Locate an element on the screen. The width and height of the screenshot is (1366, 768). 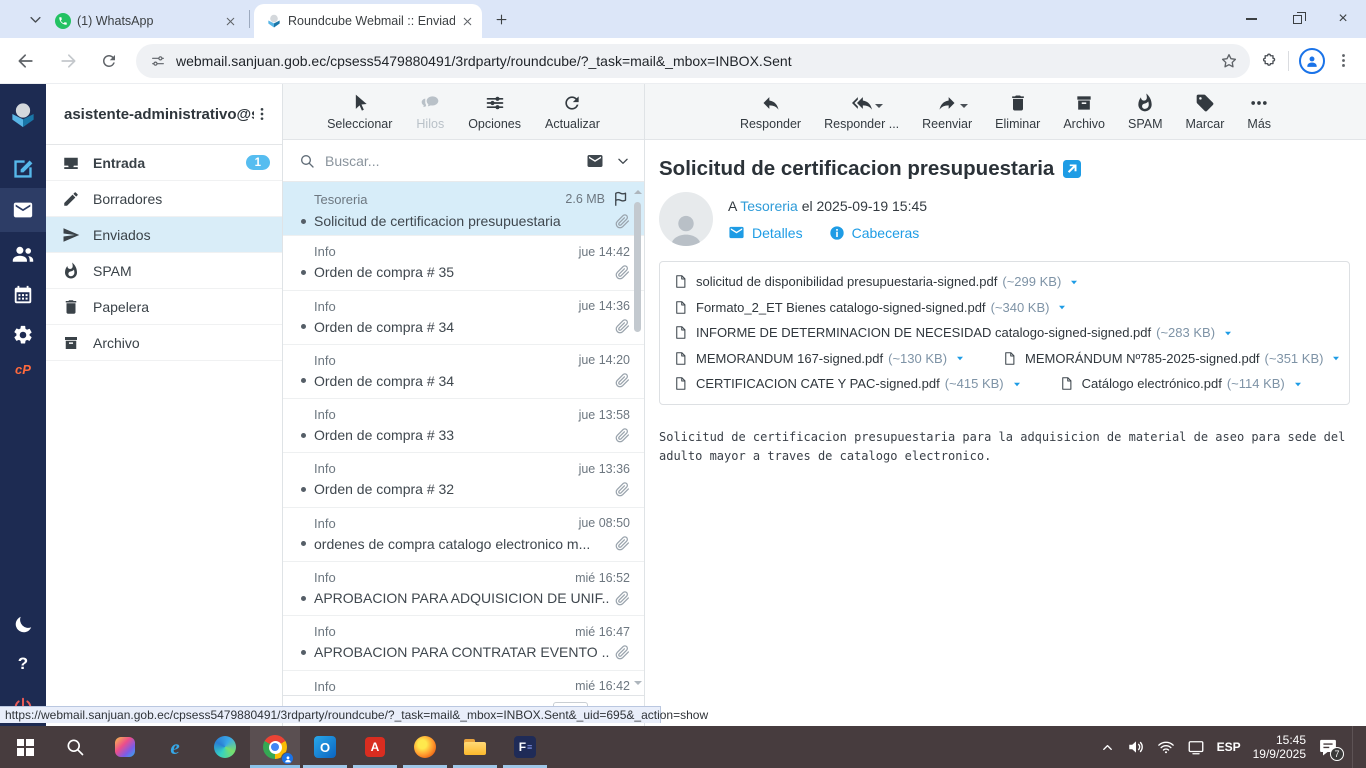
message-row: Info jue 13:36 Orden de compra # 32 is located at coordinates (463, 480).